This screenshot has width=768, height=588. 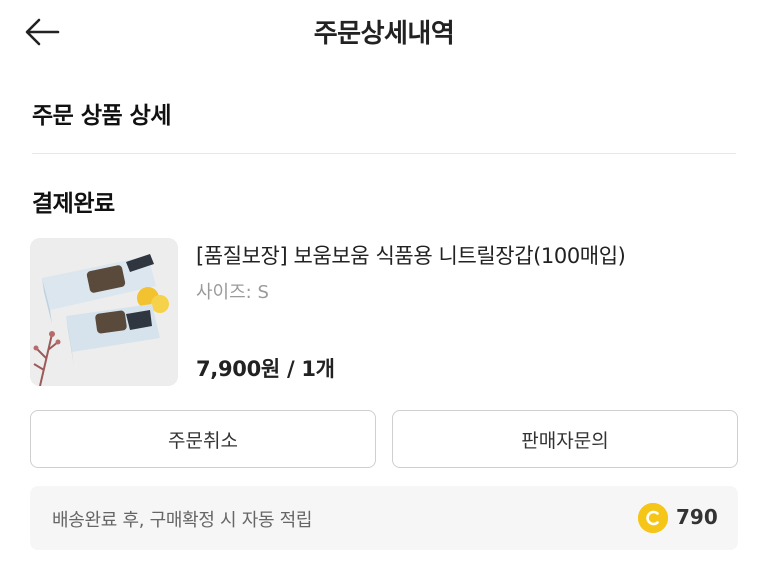 What do you see at coordinates (384, 153) in the screenshot?
I see `divider` at bounding box center [384, 153].